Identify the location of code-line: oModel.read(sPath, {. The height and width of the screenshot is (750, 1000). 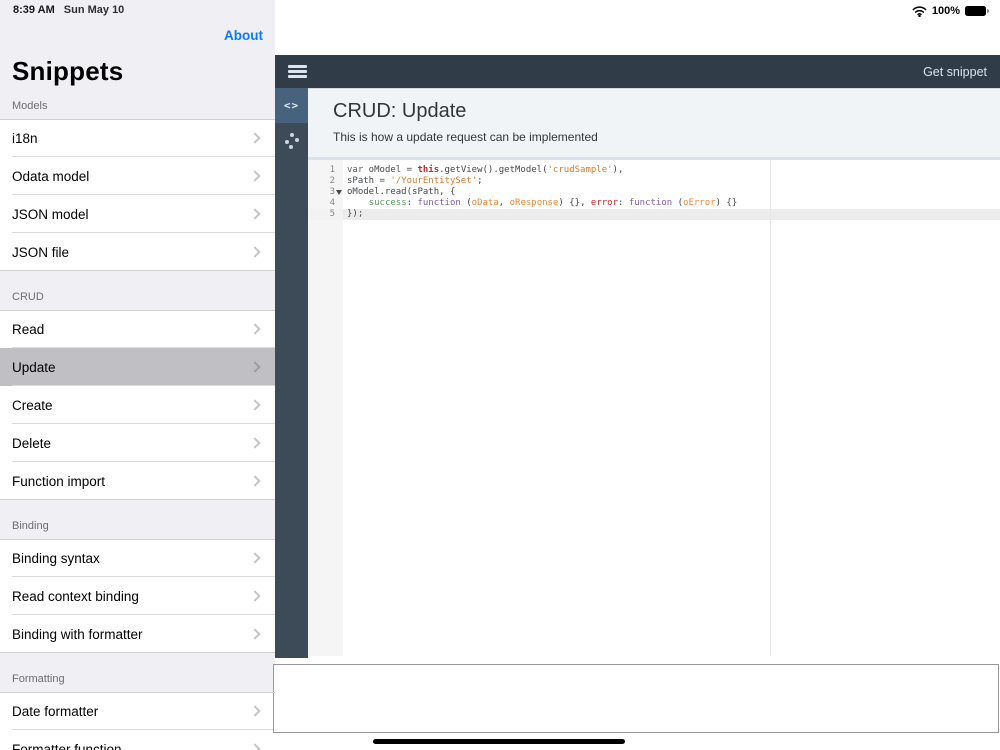
(401, 192).